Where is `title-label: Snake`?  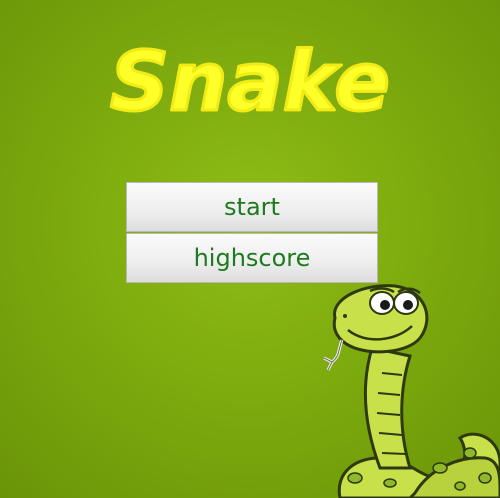
title-label: Snake is located at coordinates (250, 82).